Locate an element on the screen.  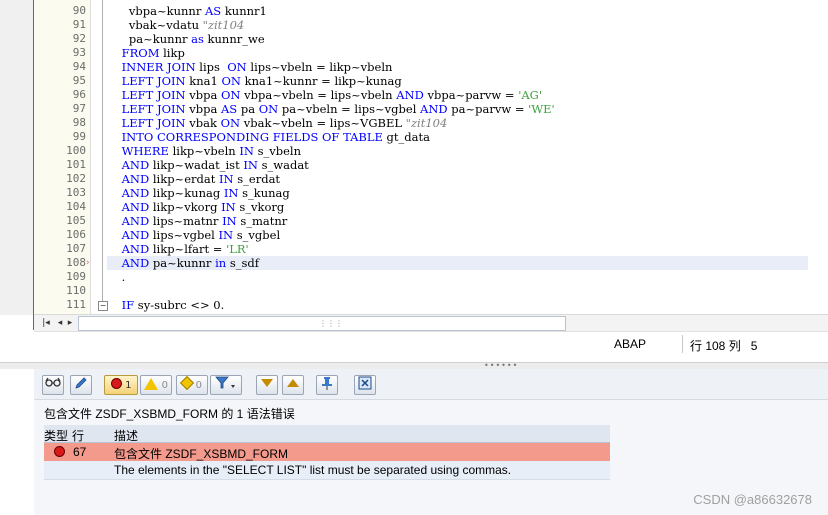
code-token: ON is located at coordinates (268, 109).